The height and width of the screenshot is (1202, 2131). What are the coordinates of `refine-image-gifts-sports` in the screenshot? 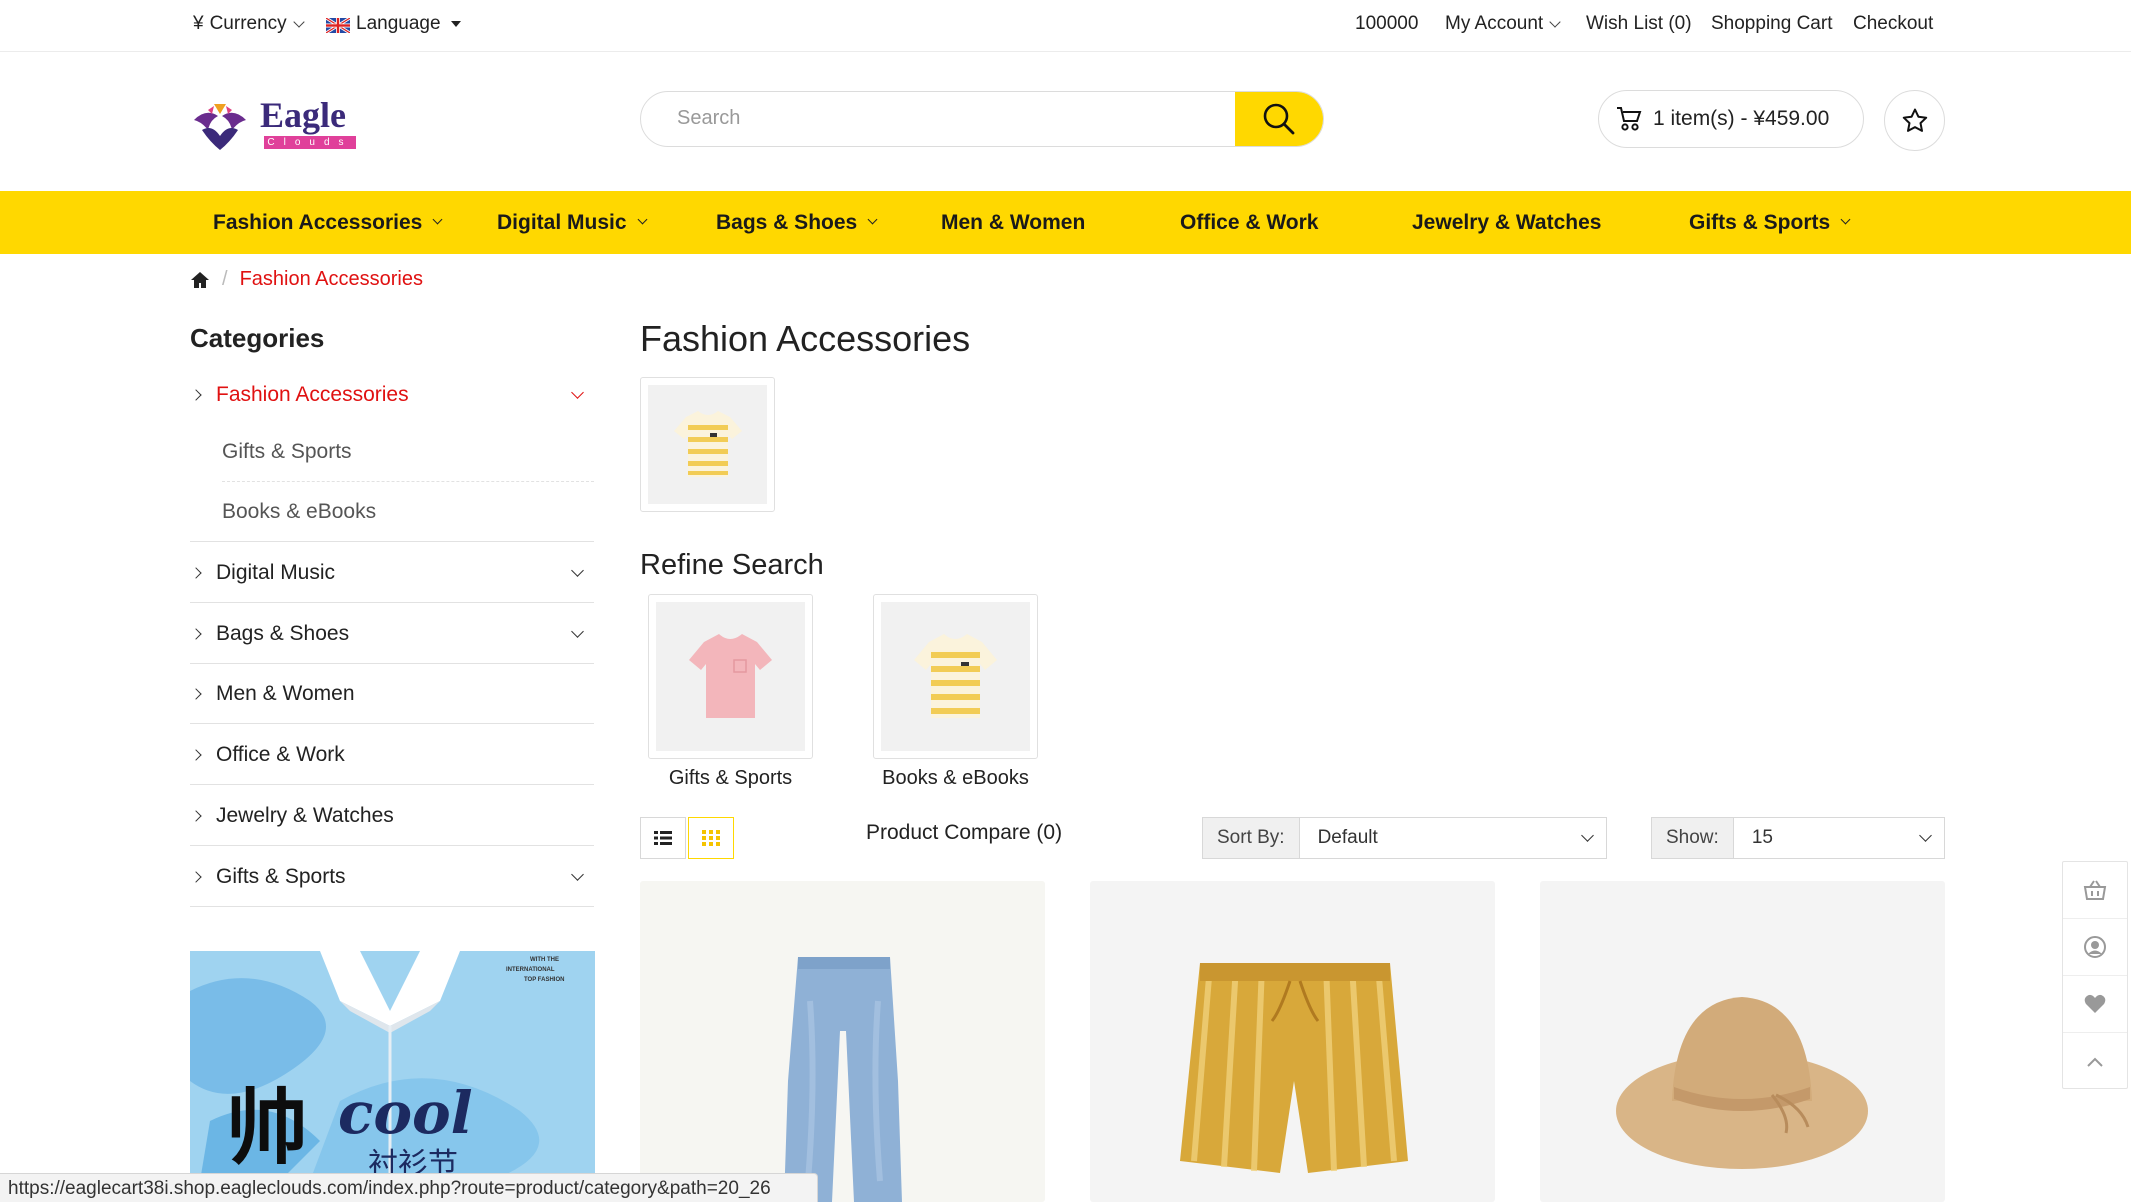 It's located at (730, 676).